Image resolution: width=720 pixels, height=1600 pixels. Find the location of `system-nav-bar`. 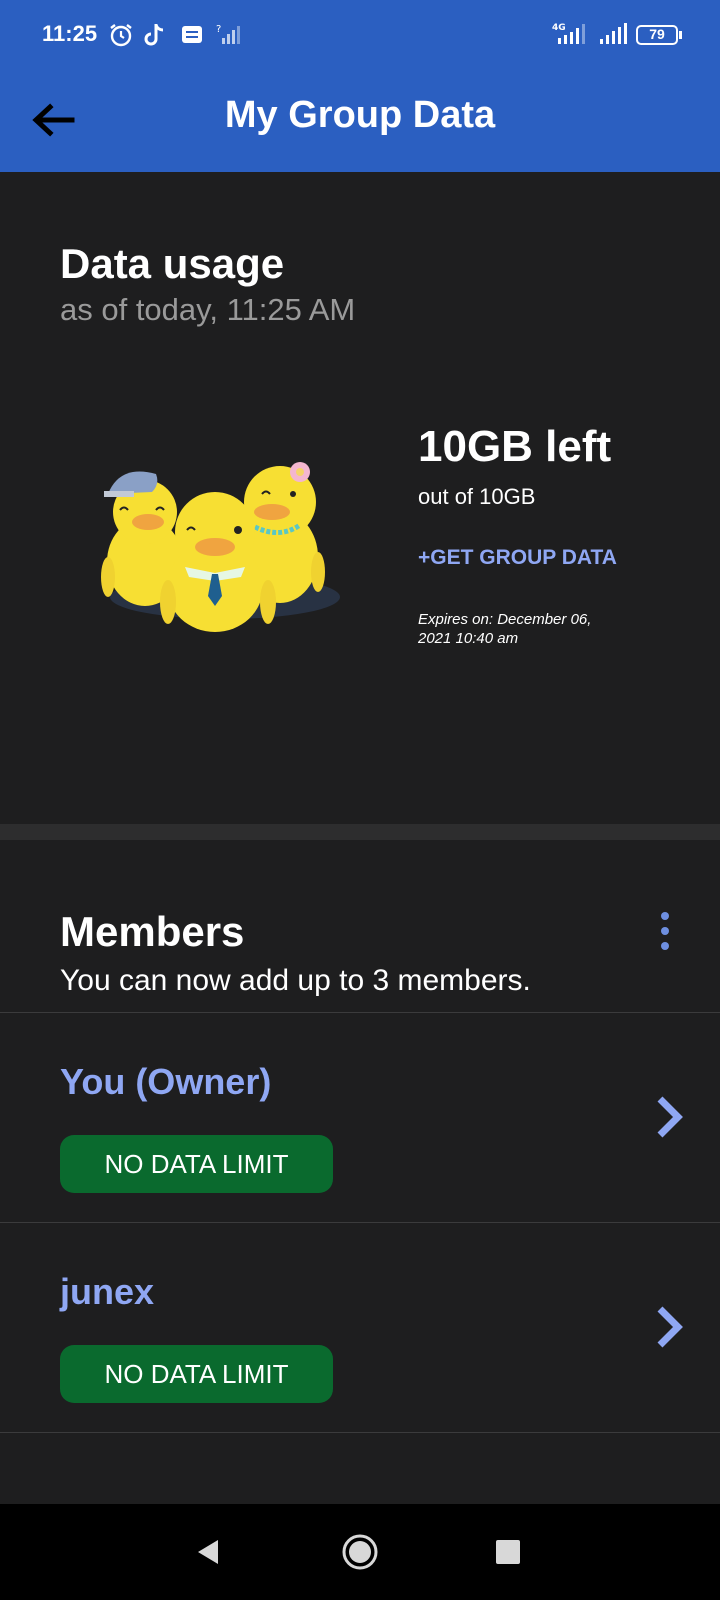

system-nav-bar is located at coordinates (360, 1552).